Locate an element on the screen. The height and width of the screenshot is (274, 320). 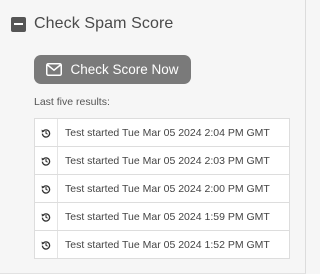
list-item: Test started Tue Mar 05 2024 2:03 PM GMT is located at coordinates (162, 161).